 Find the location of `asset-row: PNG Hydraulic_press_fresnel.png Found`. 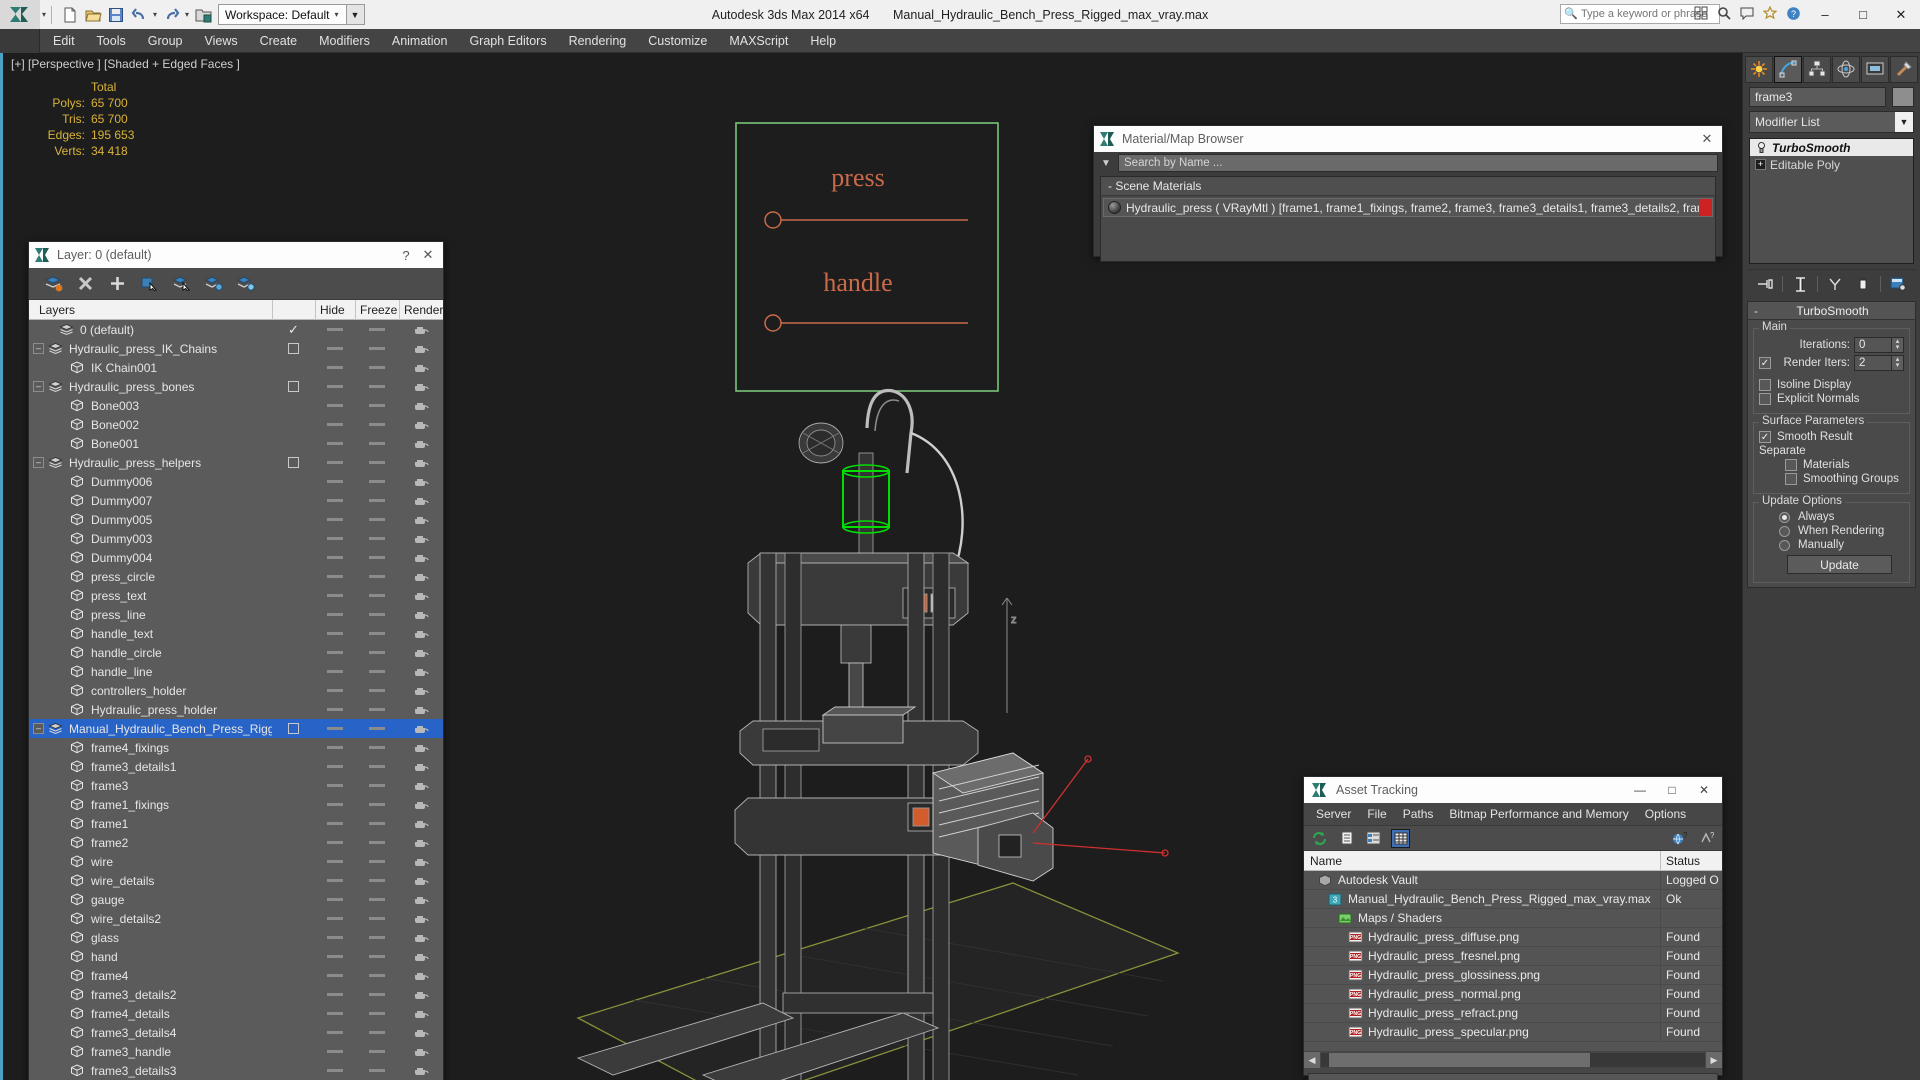

asset-row: PNG Hydraulic_press_fresnel.png Found is located at coordinates (1513, 956).